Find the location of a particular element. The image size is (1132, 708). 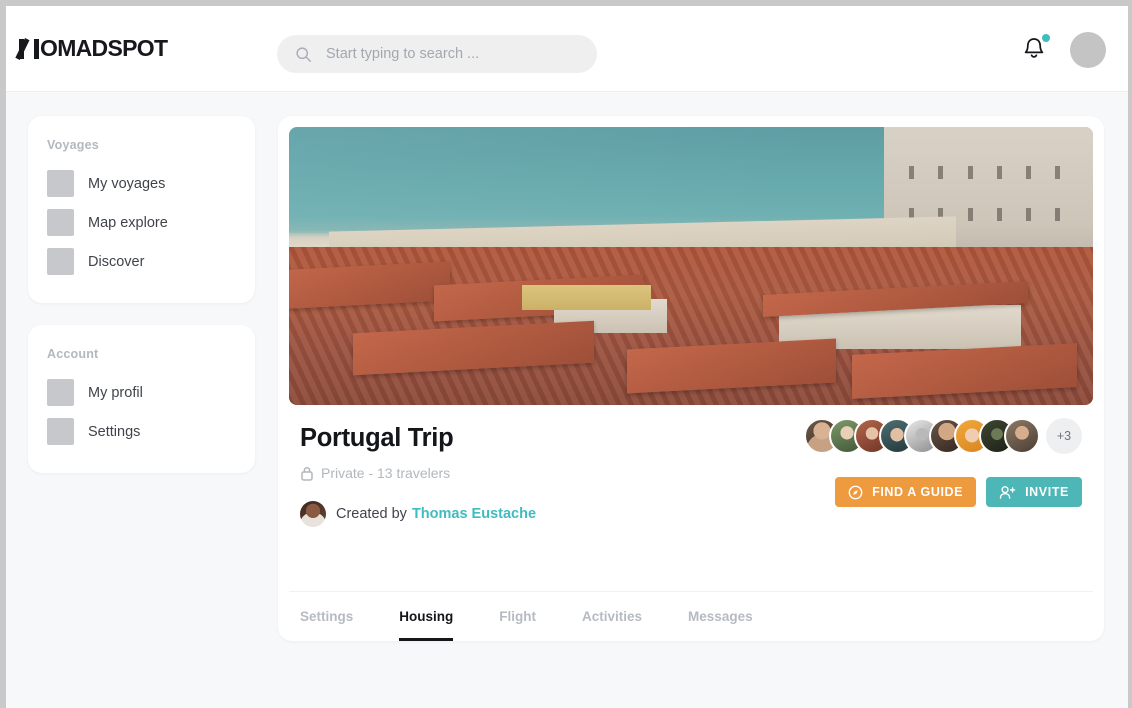

invite-button: INVITE is located at coordinates (1034, 492).